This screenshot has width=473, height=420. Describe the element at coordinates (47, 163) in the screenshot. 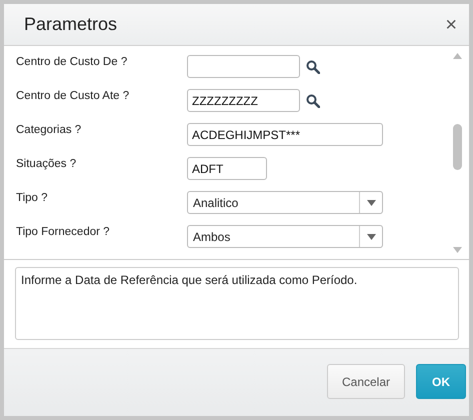

I see `field-label: Situações ?` at that location.